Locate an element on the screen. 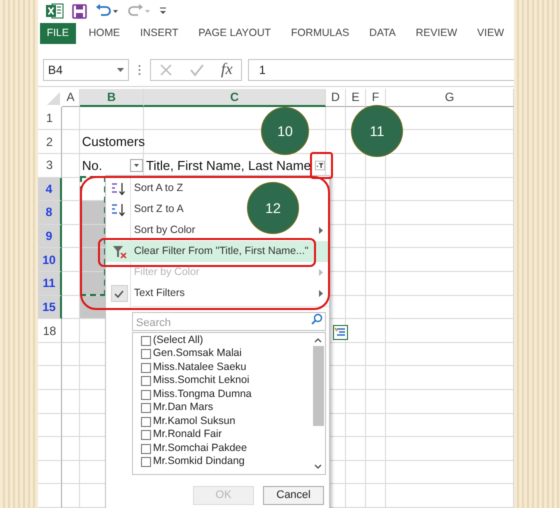 This screenshot has width=560, height=508. checkbox-label: Gen.Somsak Malai is located at coordinates (197, 354).